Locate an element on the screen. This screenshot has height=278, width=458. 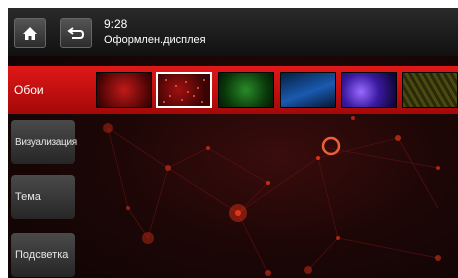
particles-pattern is located at coordinates (184, 91).